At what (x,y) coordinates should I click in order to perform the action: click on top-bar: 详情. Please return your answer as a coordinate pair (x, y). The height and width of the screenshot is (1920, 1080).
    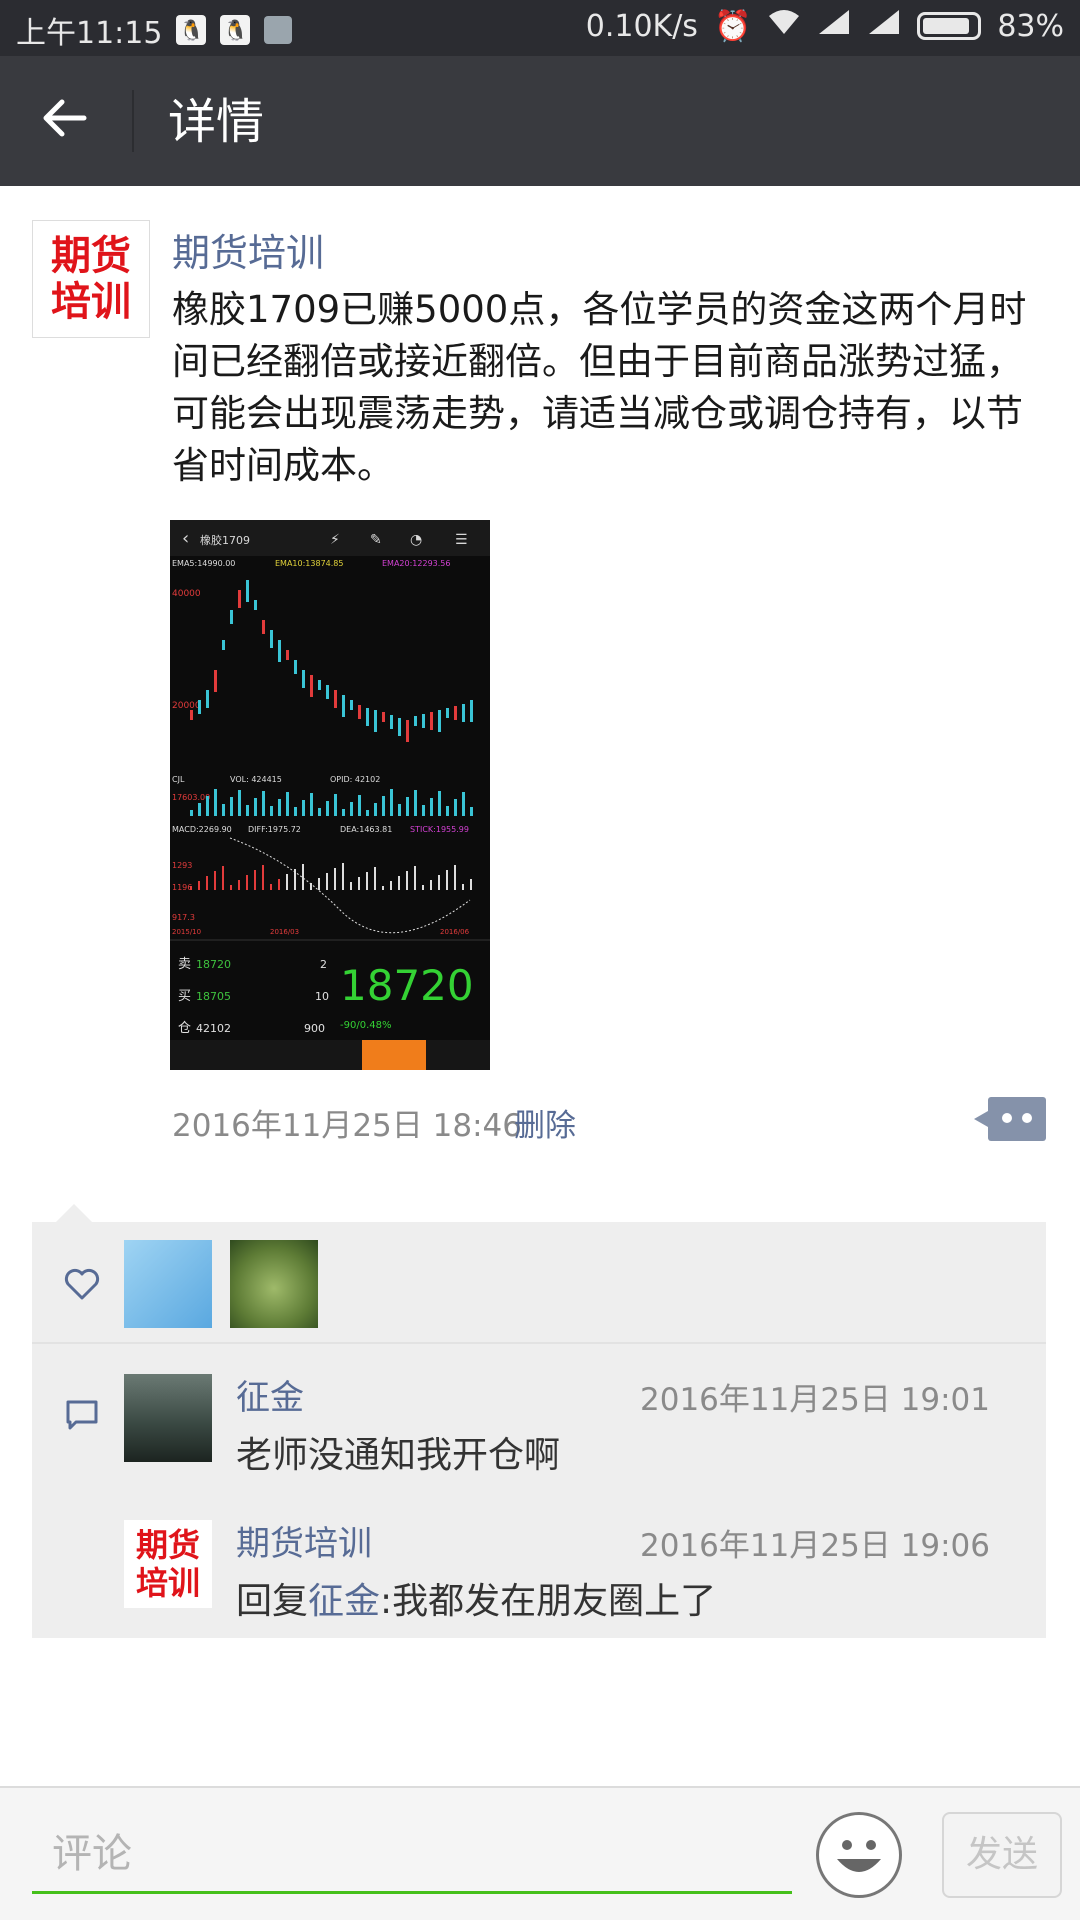
    Looking at the image, I should click on (540, 121).